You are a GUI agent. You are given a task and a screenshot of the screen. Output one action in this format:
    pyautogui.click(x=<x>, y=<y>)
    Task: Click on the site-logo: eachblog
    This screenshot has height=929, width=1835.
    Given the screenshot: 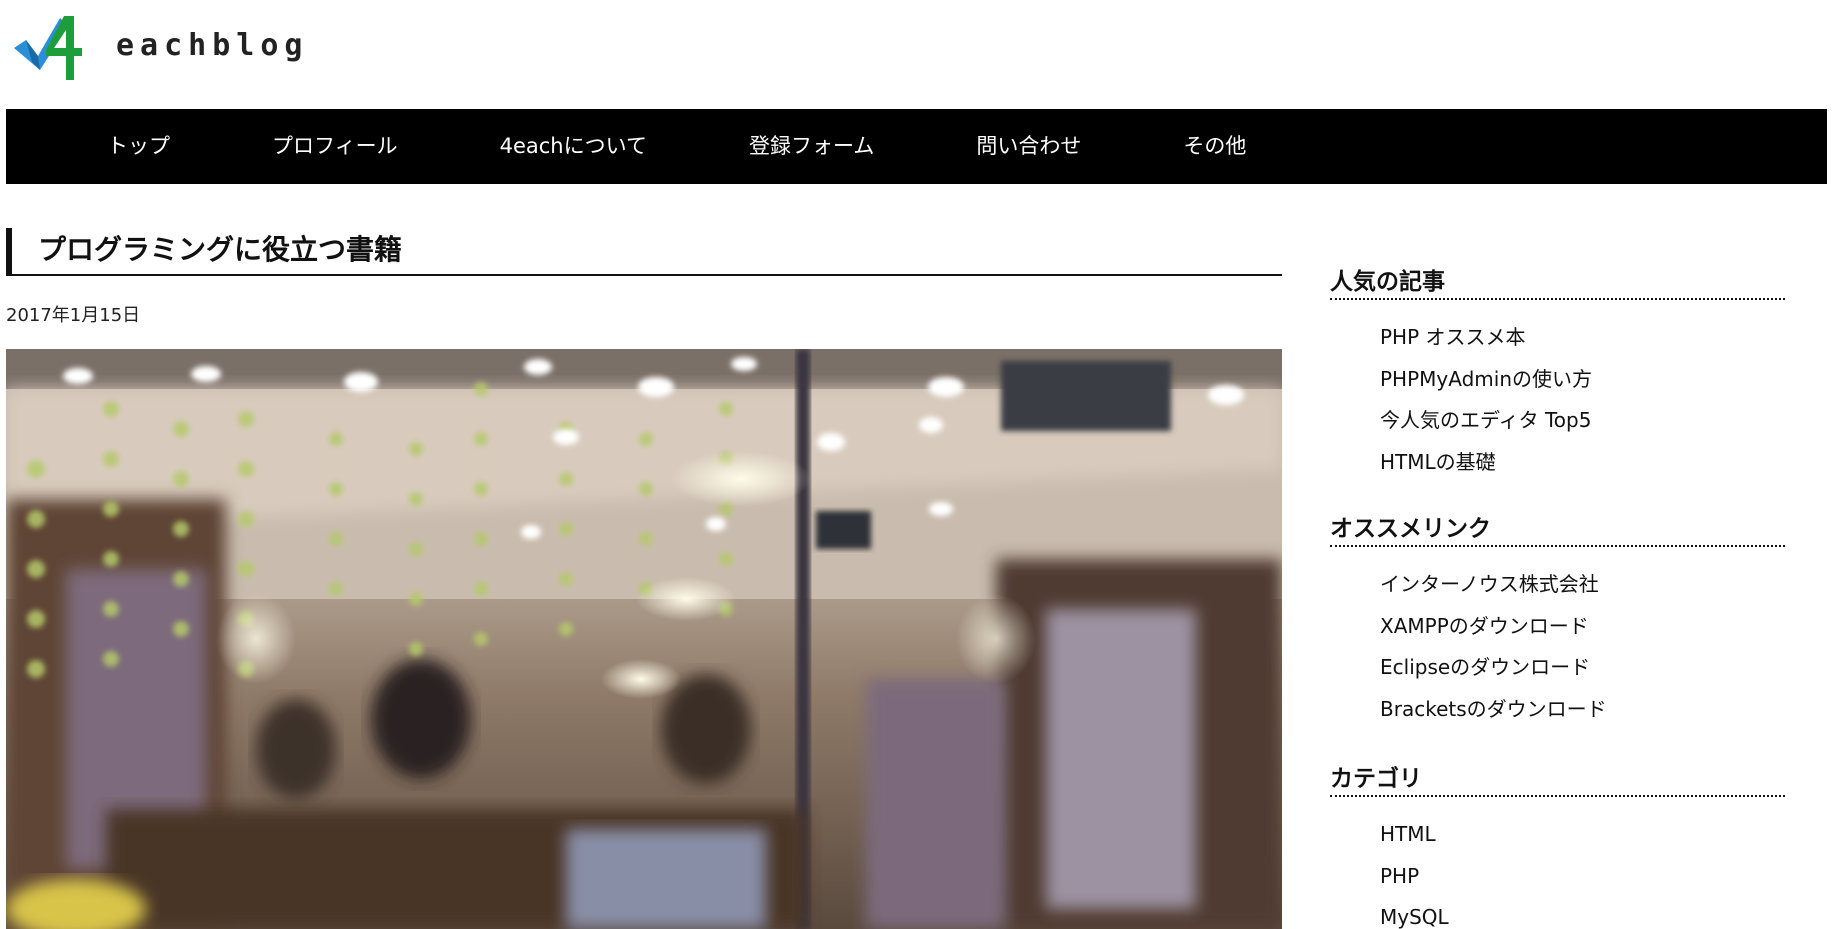 What is the action you would take?
    pyautogui.click(x=160, y=45)
    